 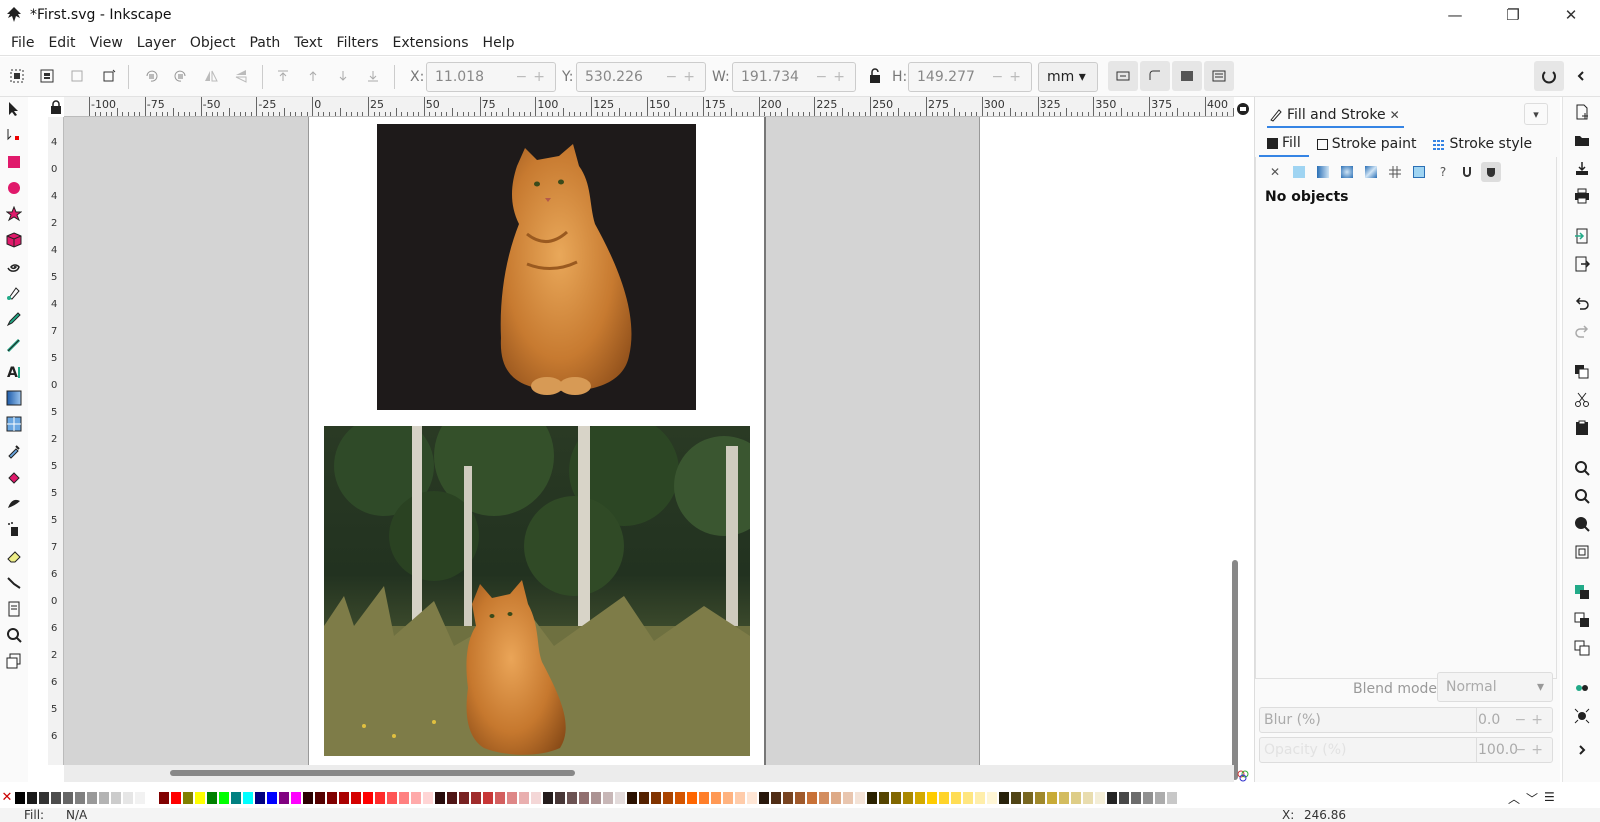 What do you see at coordinates (14, 556) in the screenshot?
I see `eraser-tool-icon` at bounding box center [14, 556].